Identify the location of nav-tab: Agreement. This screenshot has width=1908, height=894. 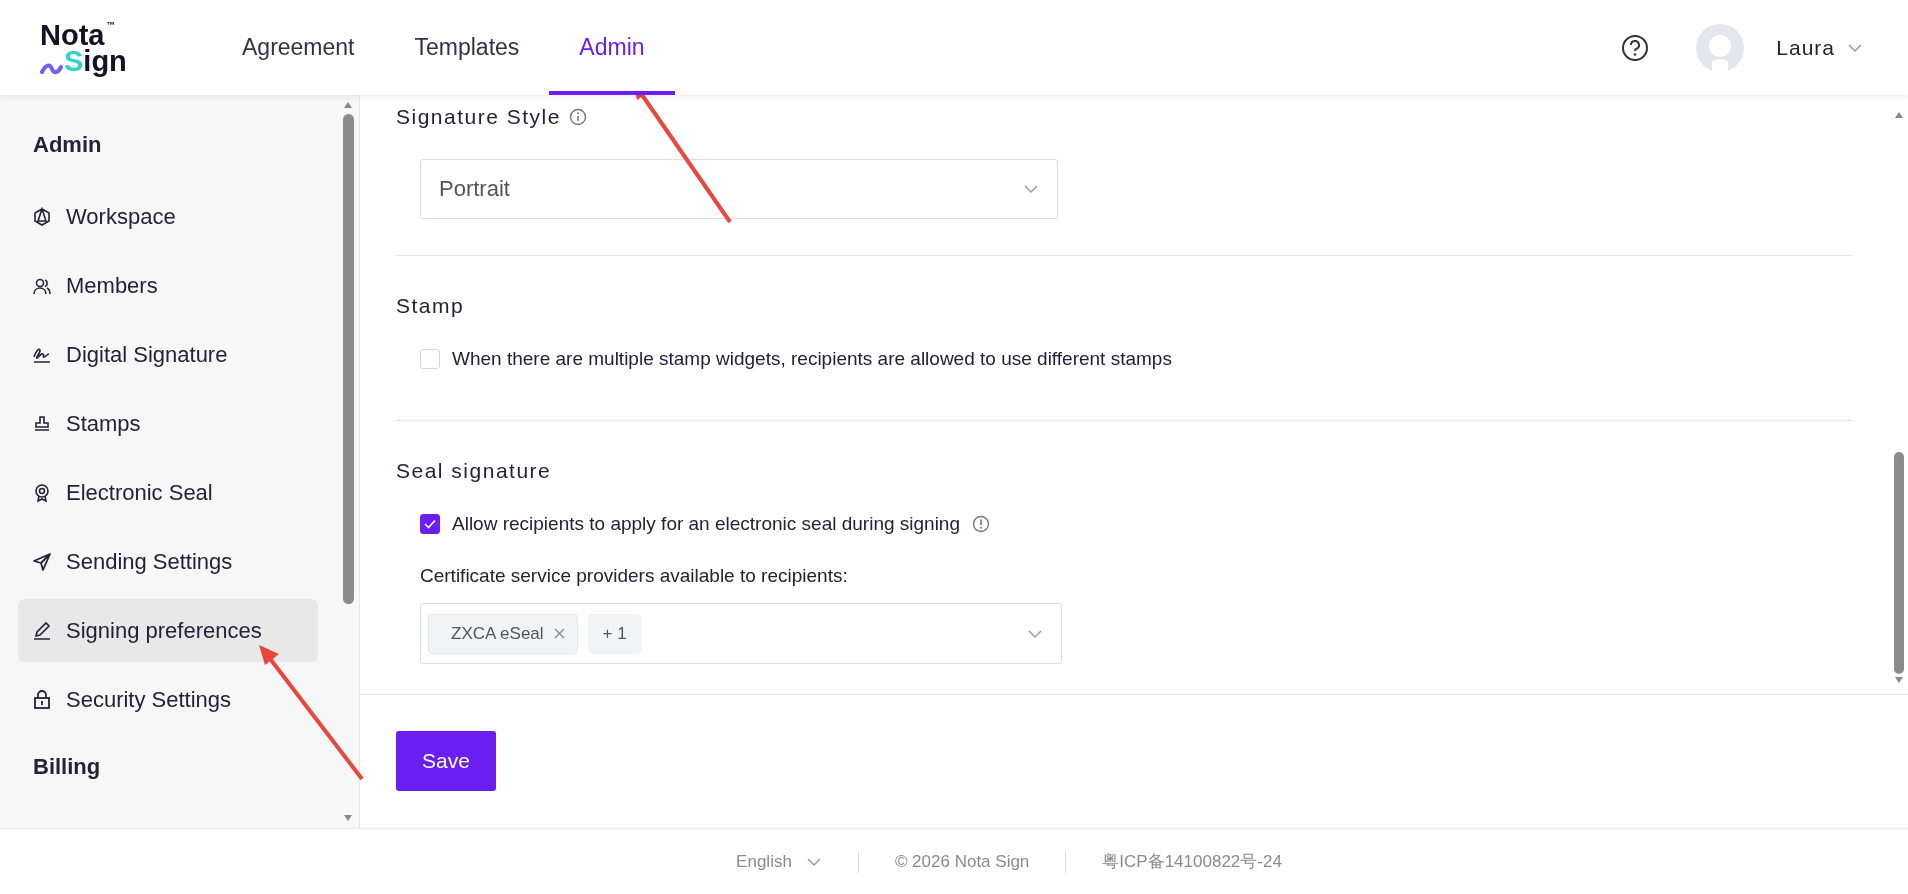
(298, 47).